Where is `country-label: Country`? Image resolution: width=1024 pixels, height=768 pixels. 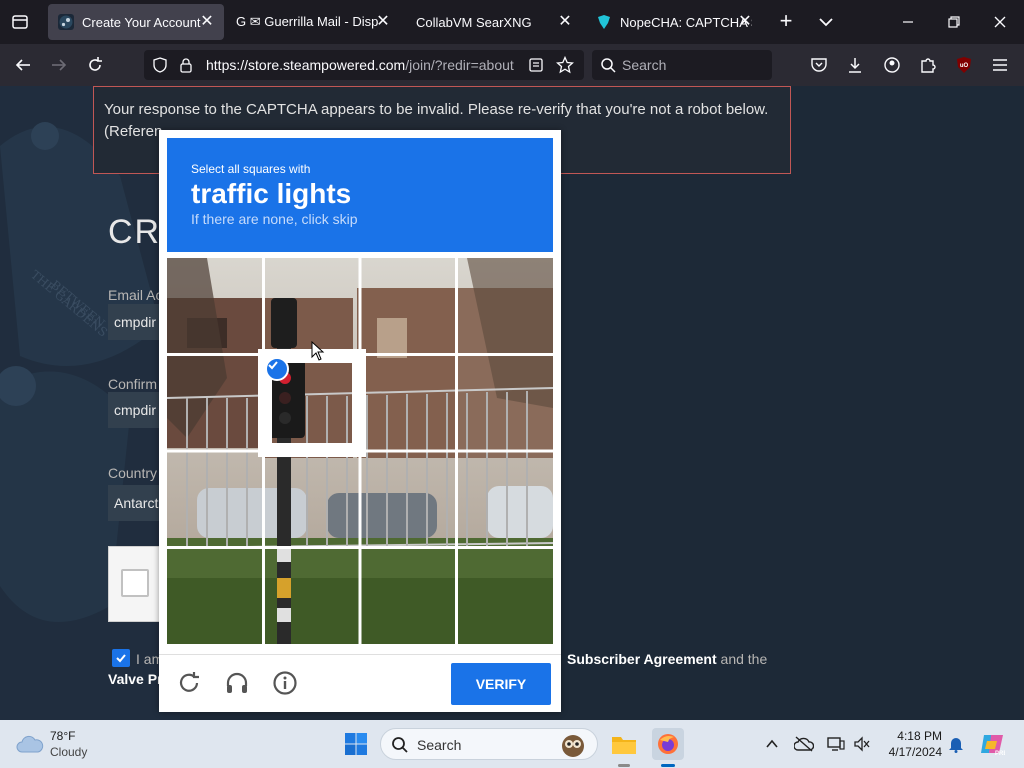
country-label: Country is located at coordinates (133, 473).